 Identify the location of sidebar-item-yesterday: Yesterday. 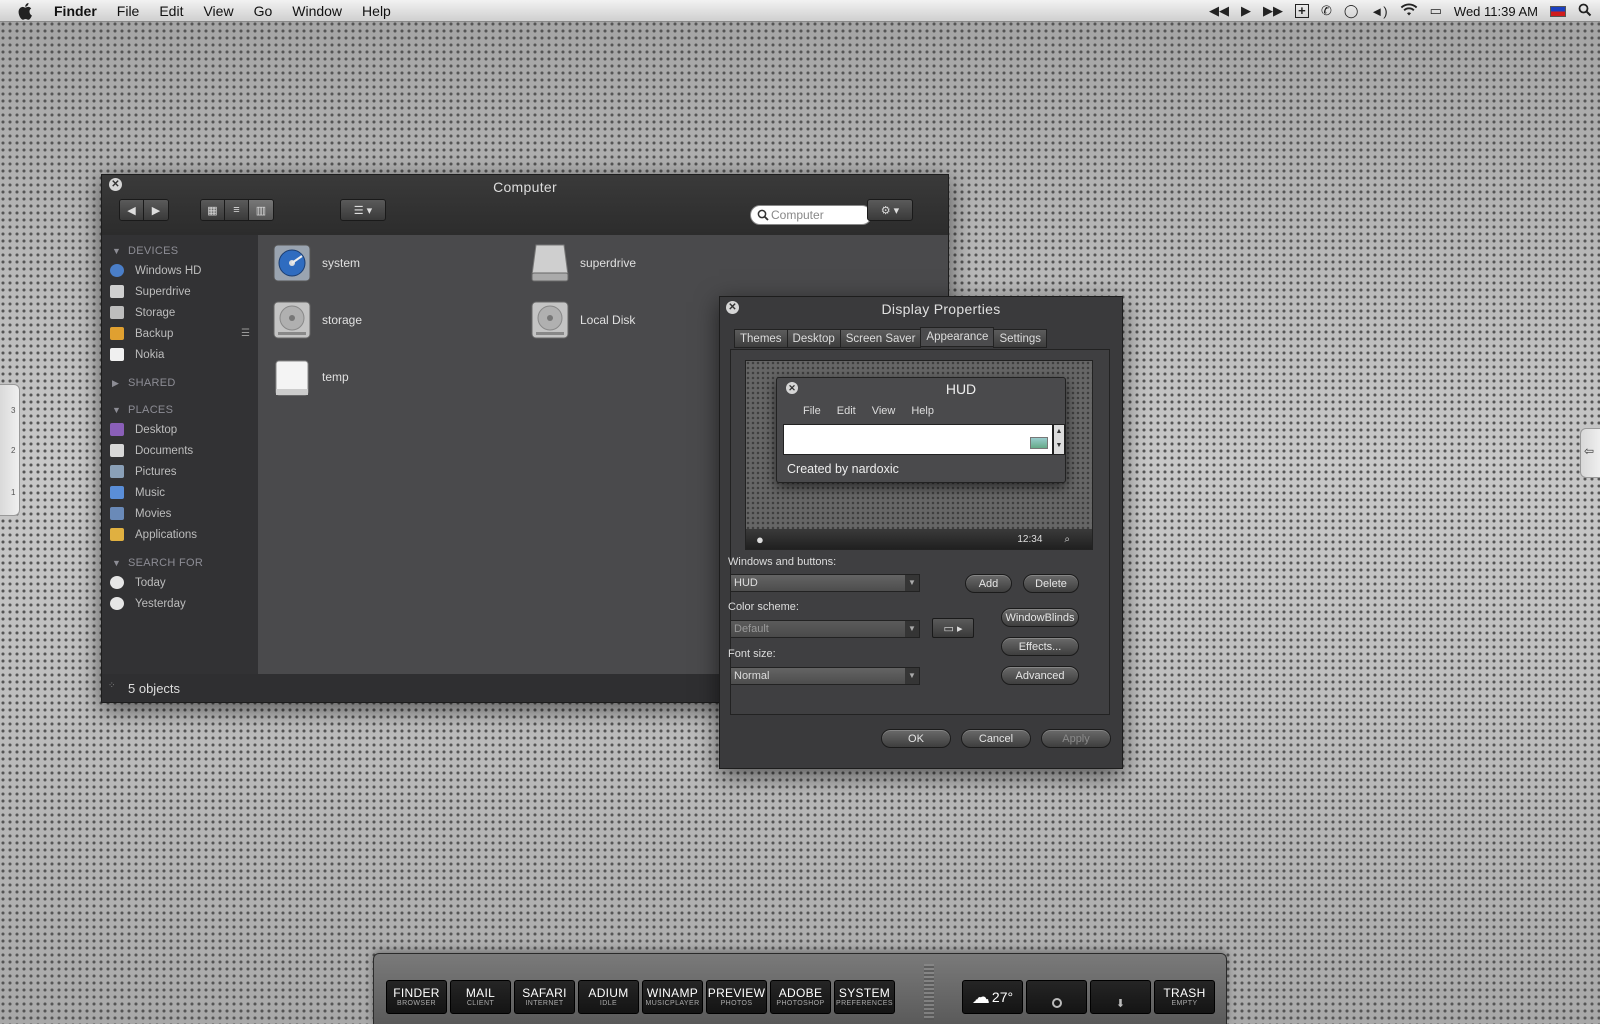
(180, 603).